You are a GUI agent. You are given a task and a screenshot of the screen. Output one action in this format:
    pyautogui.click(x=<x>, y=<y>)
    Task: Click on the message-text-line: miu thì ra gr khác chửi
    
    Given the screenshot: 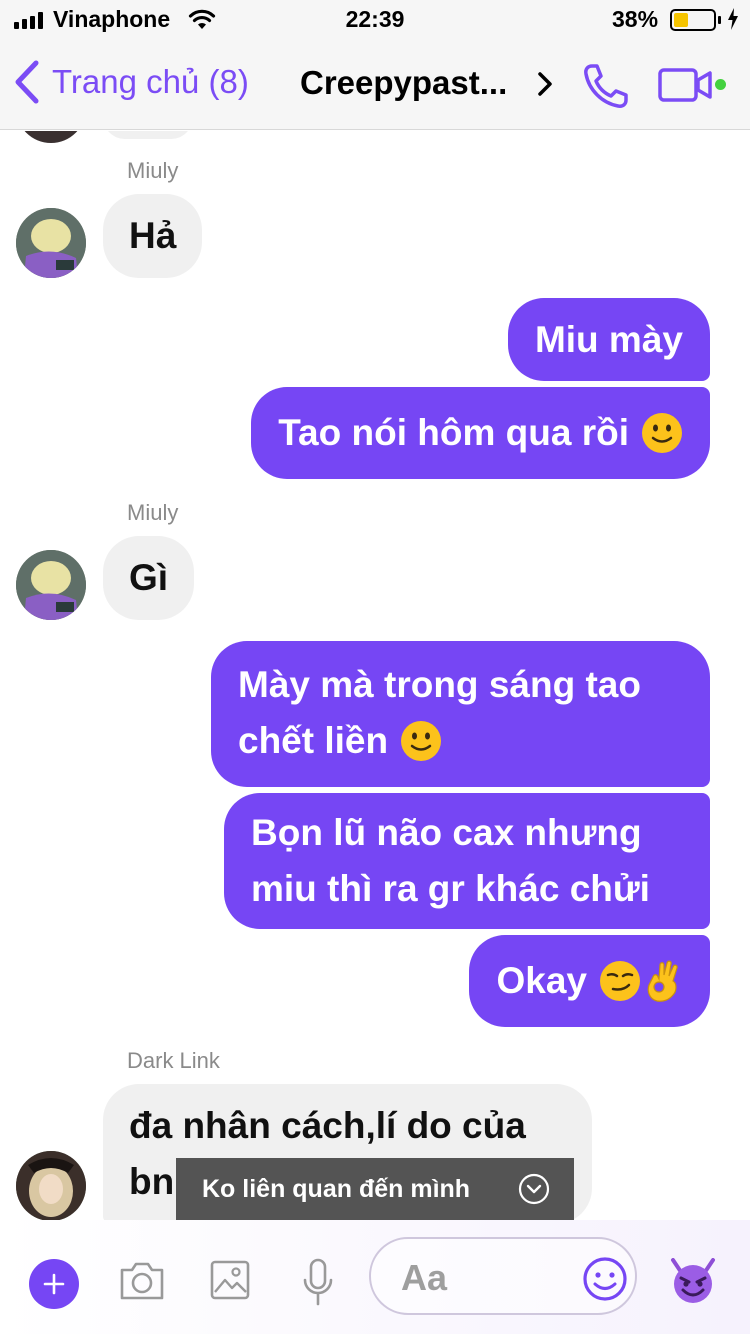 What is the action you would take?
    pyautogui.click(x=450, y=888)
    